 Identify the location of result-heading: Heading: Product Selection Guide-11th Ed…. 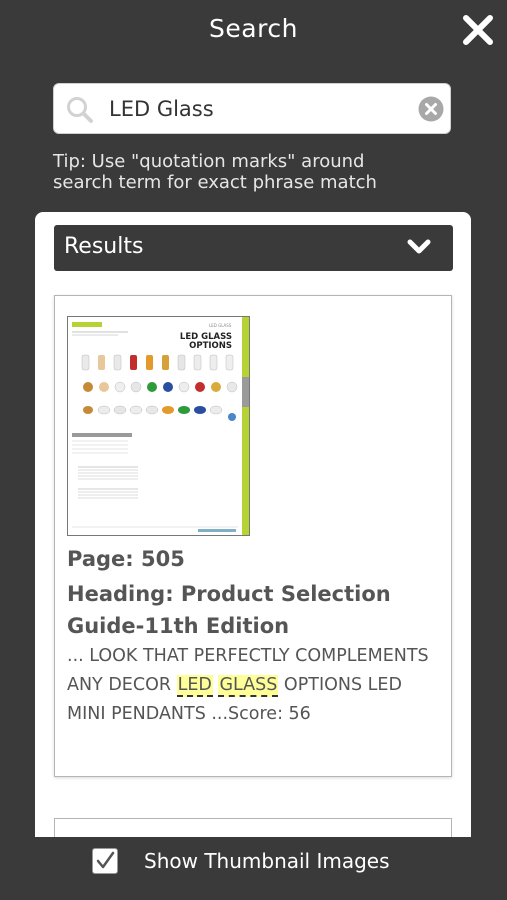
(229, 610).